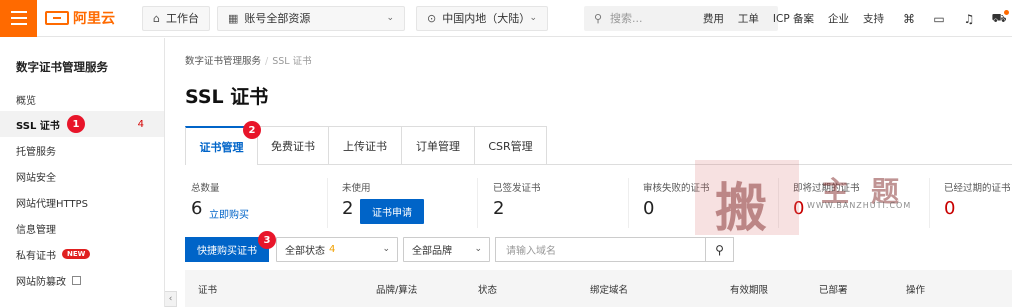  What do you see at coordinates (82, 150) in the screenshot?
I see `sidebar-item-managed-service: 托管服务` at bounding box center [82, 150].